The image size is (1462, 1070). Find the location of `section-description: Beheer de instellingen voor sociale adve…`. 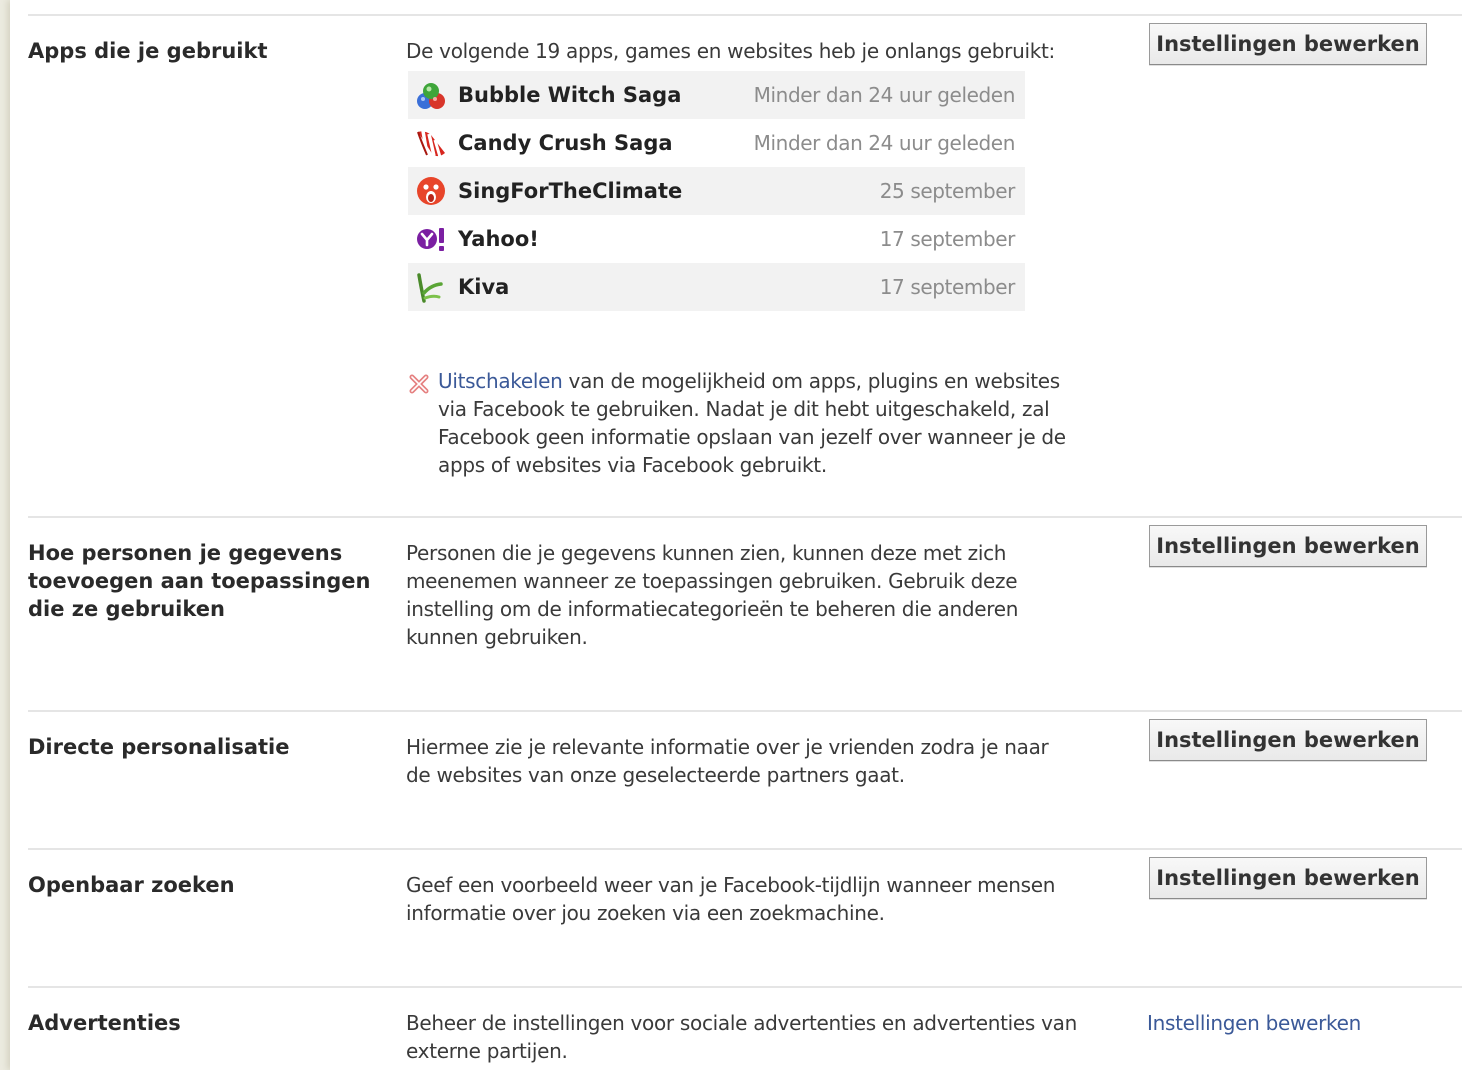

section-description: Beheer de instellingen voor sociale adve… is located at coordinates (741, 1037).